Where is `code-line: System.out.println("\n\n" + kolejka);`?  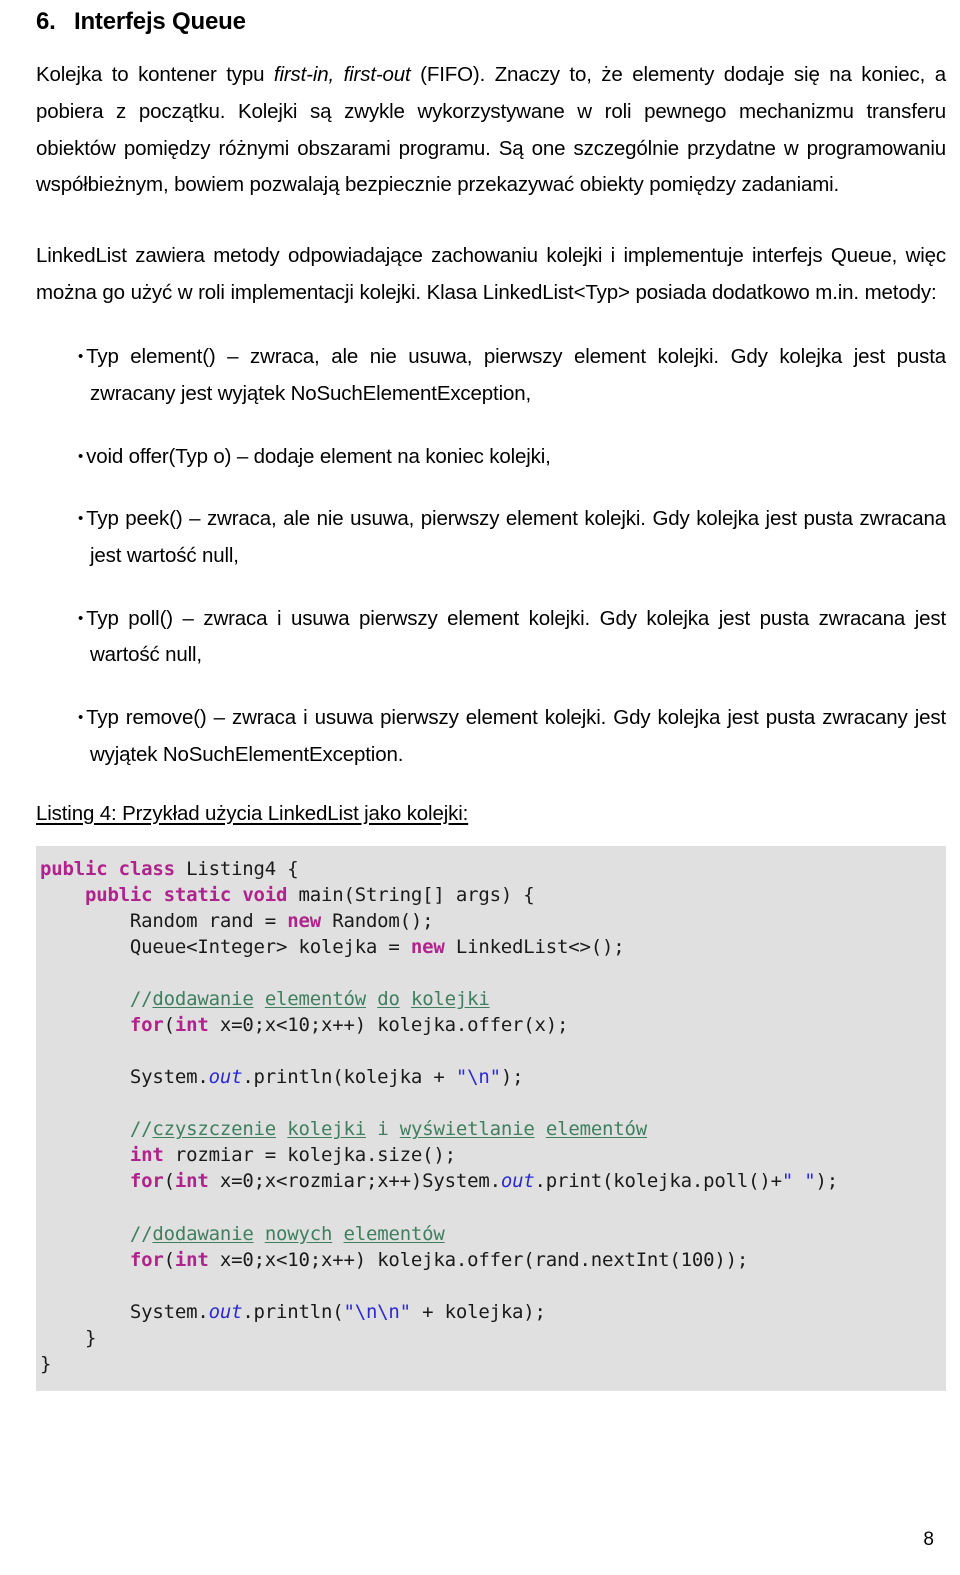
code-line: System.out.println("\n\n" + kolejka); is located at coordinates (491, 1312).